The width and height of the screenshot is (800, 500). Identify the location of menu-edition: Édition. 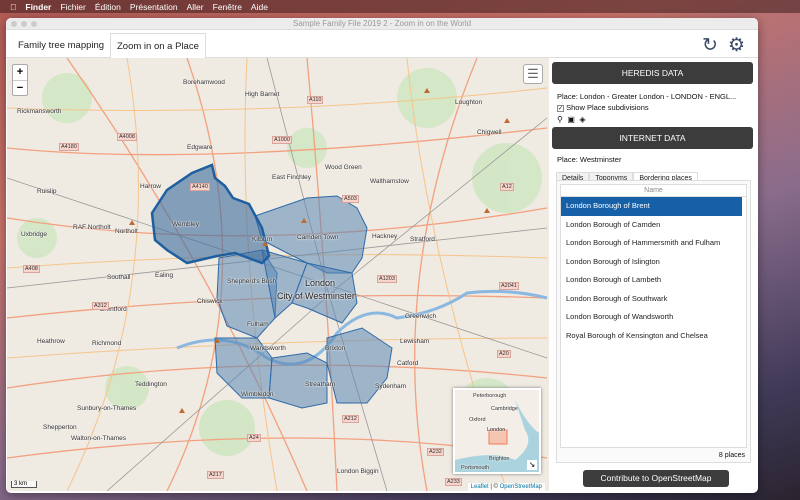
(108, 7).